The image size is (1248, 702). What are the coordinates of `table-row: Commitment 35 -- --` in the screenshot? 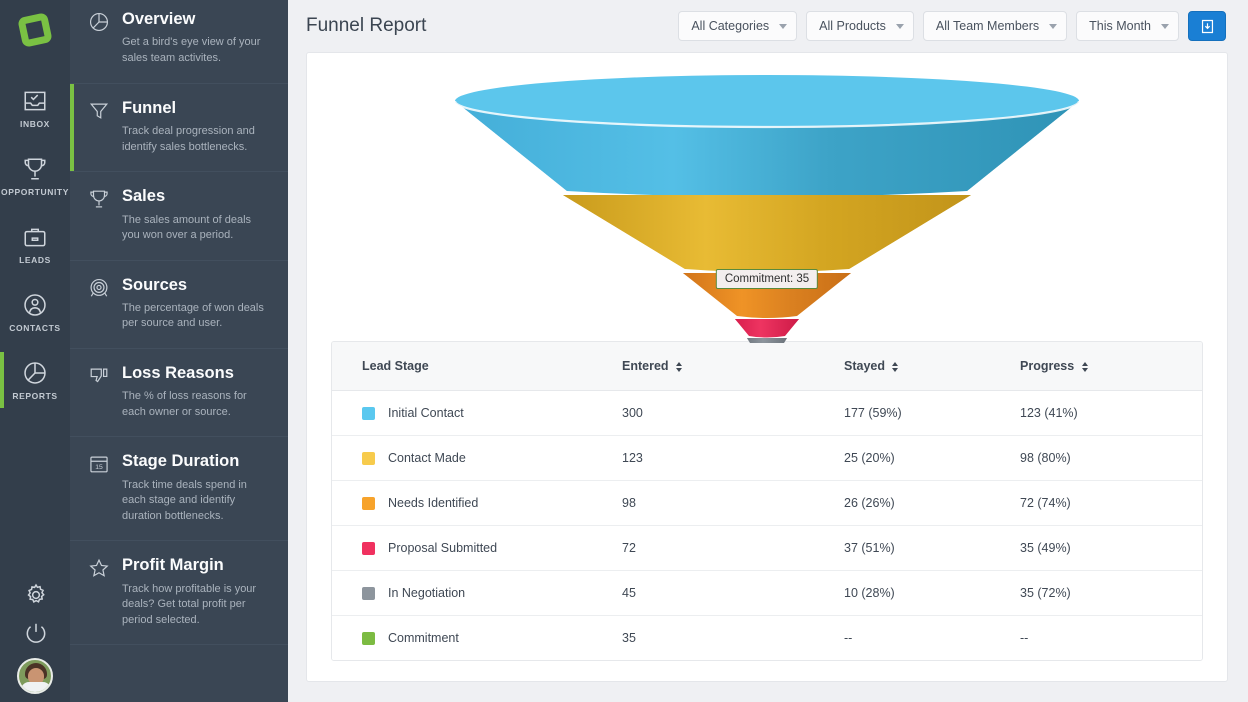 It's located at (767, 637).